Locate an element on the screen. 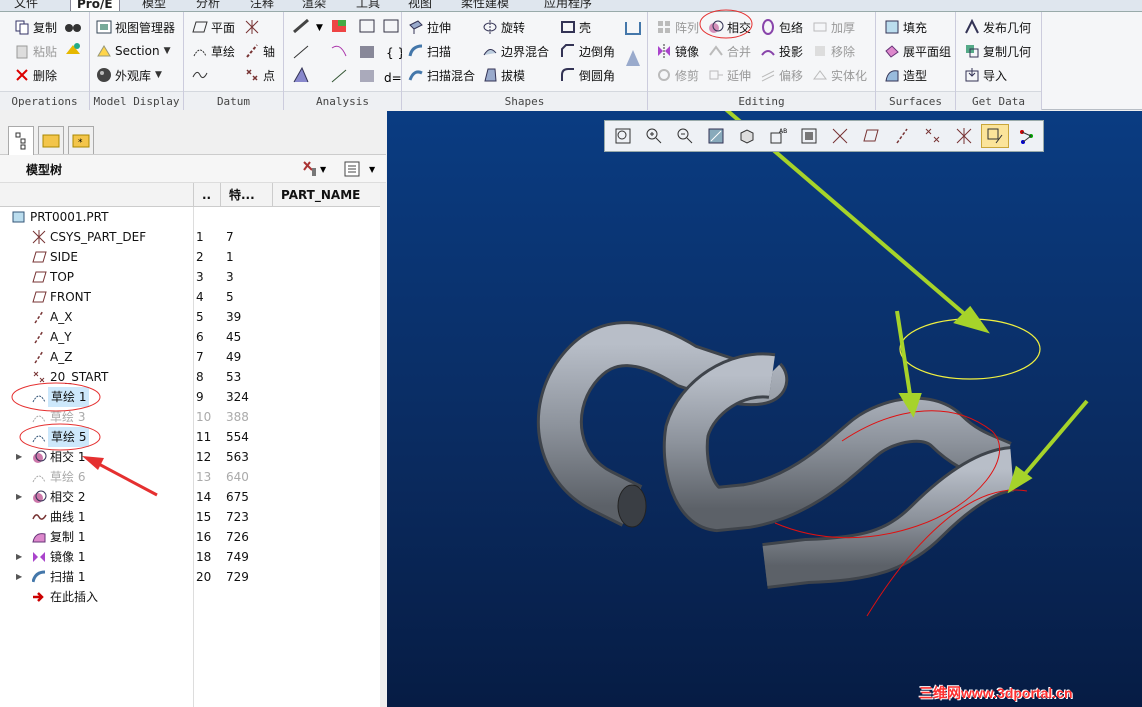 Image resolution: width=1142 pixels, height=707 pixels. point-display-icon is located at coordinates (932, 135).